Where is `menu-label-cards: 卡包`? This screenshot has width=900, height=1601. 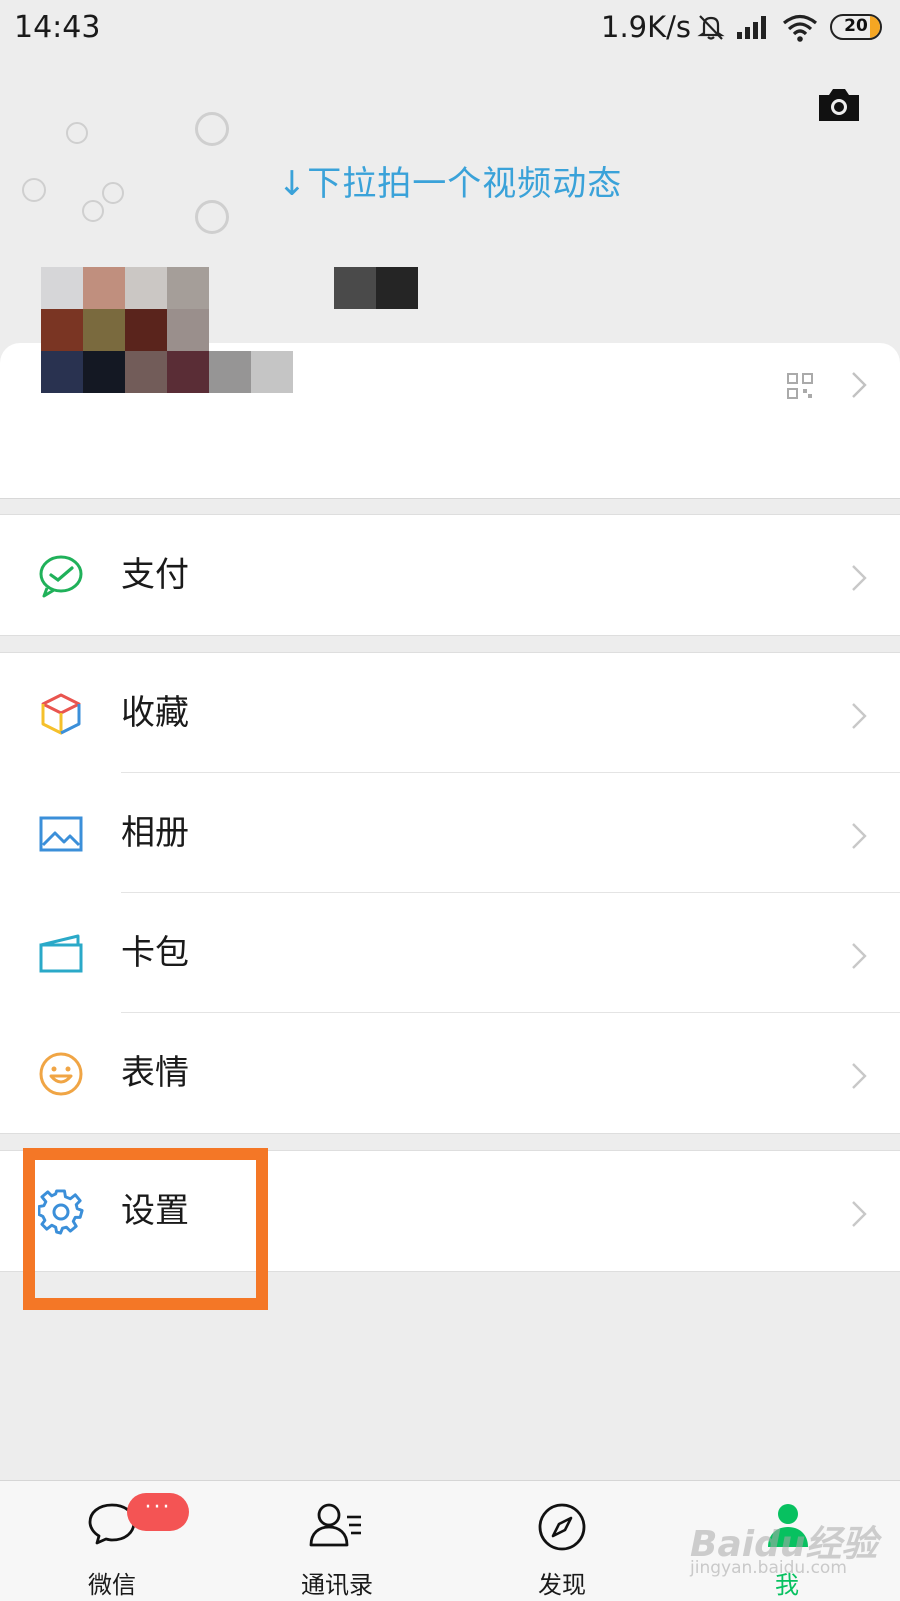 menu-label-cards: 卡包 is located at coordinates (155, 953).